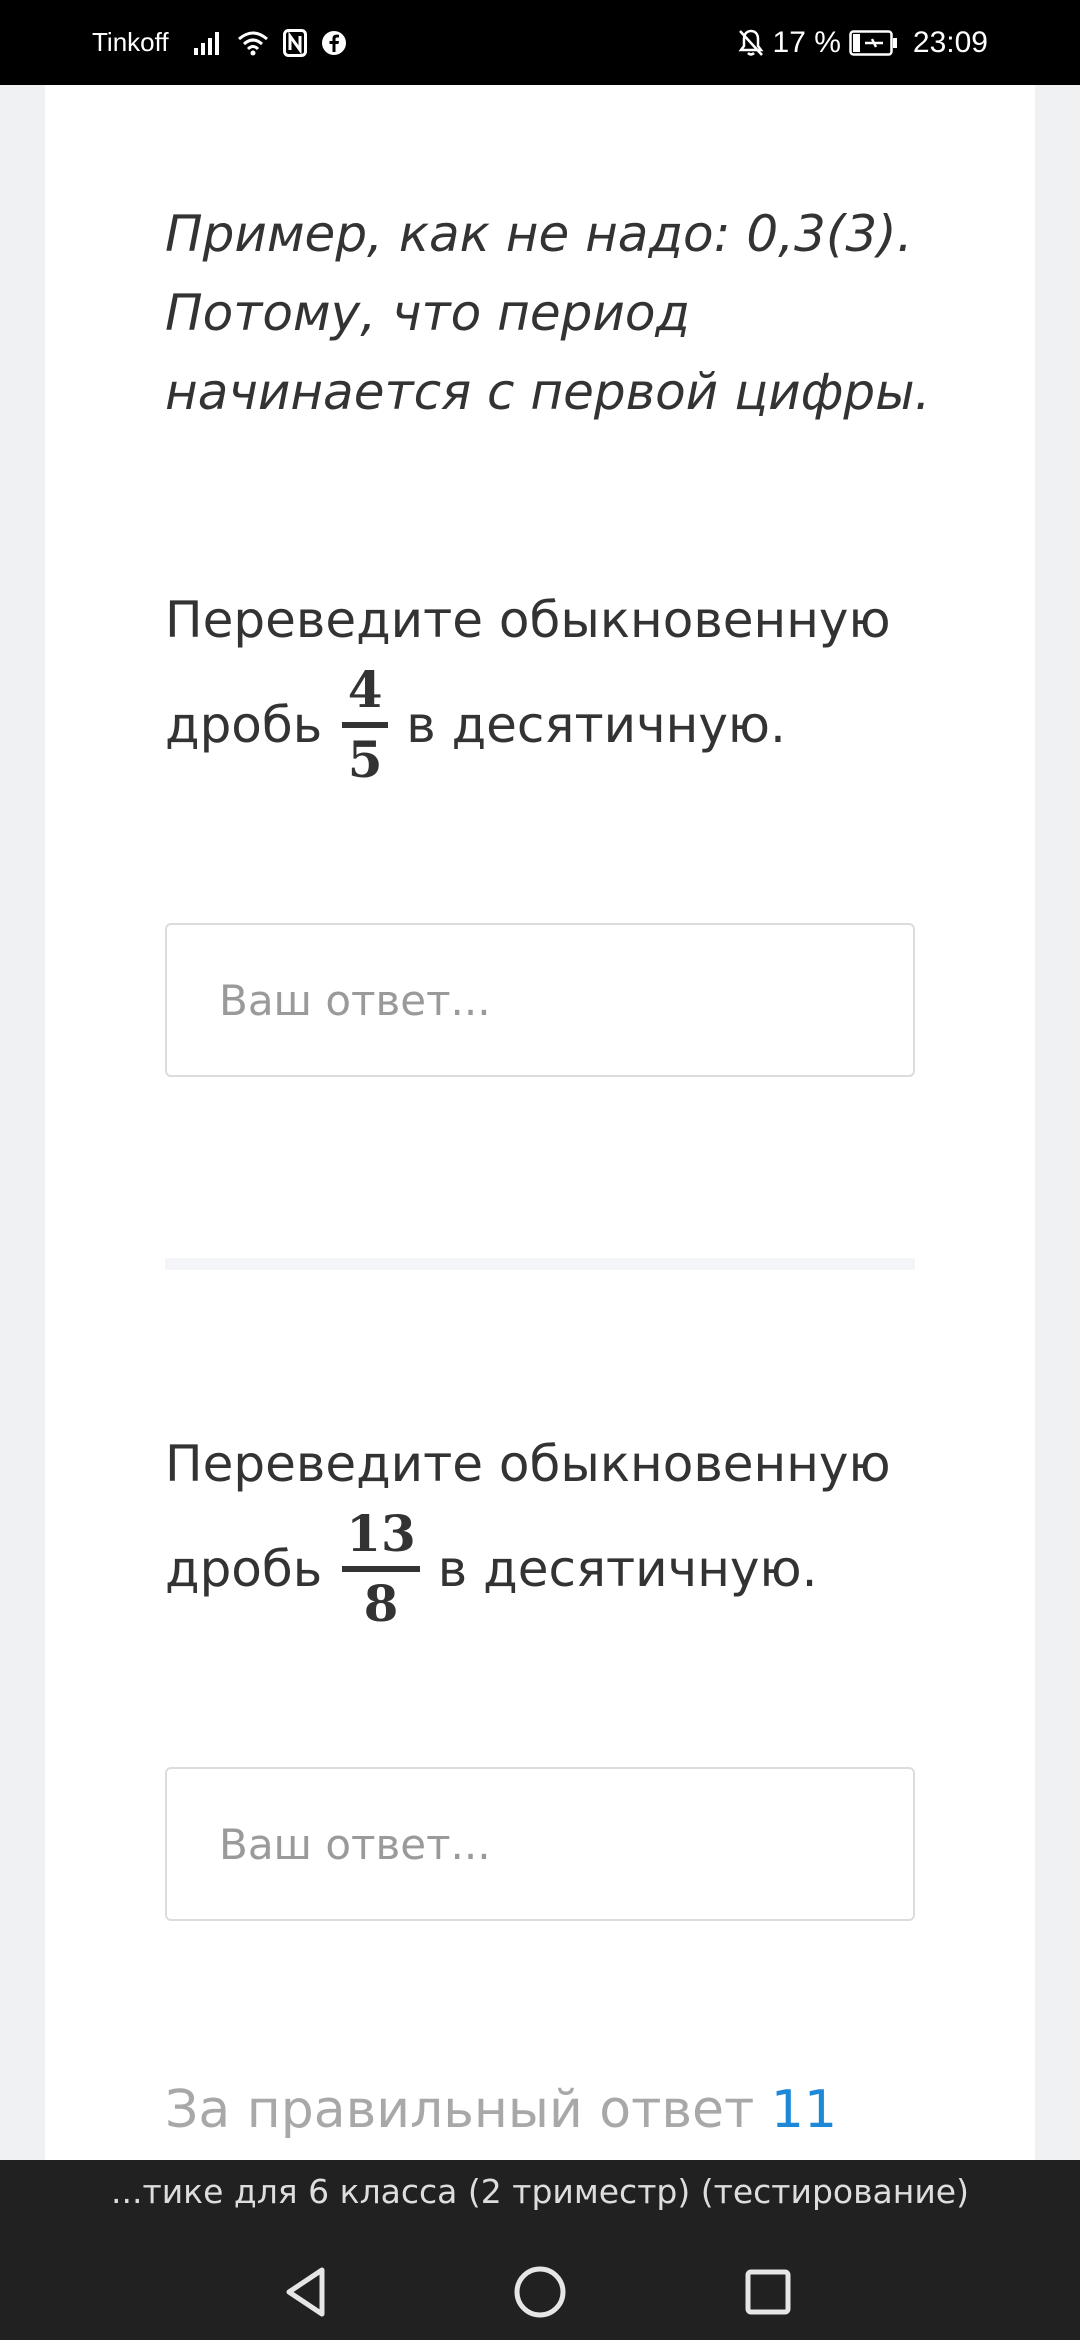 Image resolution: width=1080 pixels, height=2340 pixels. Describe the element at coordinates (540, 1264) in the screenshot. I see `section-divider` at that location.